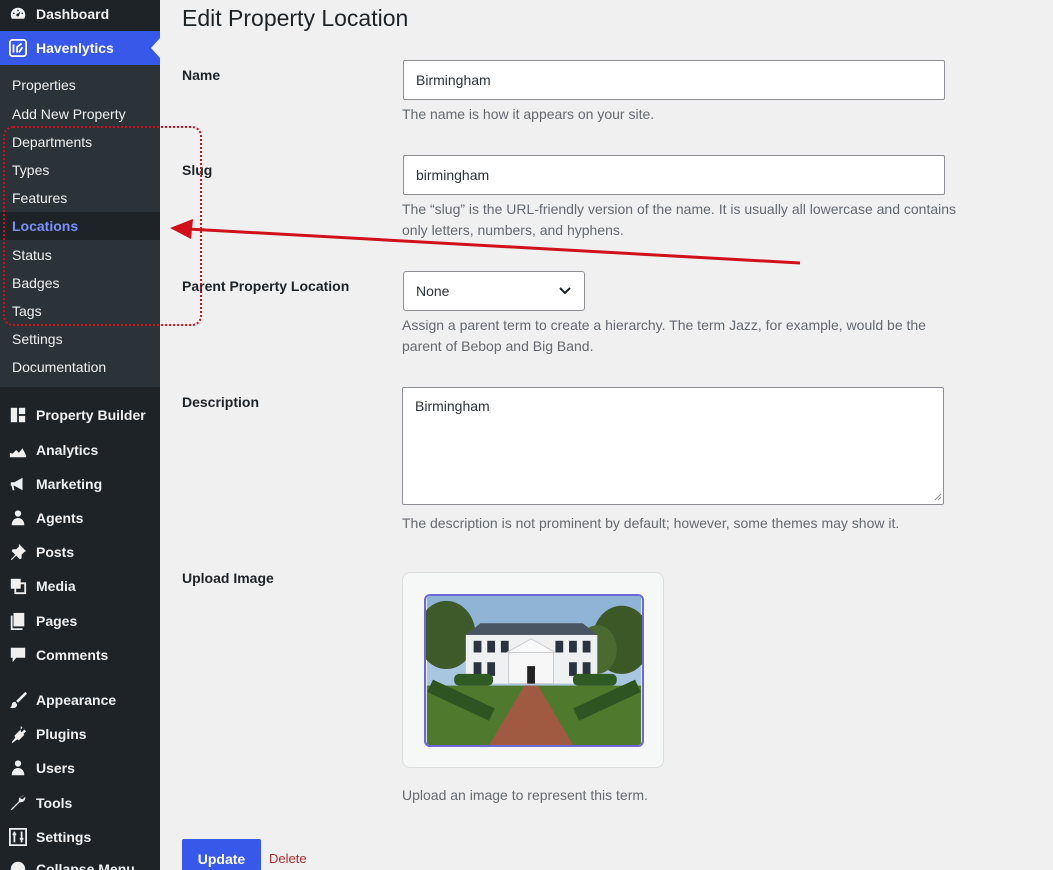  What do you see at coordinates (565, 291) in the screenshot?
I see `chevron-down-icon` at bounding box center [565, 291].